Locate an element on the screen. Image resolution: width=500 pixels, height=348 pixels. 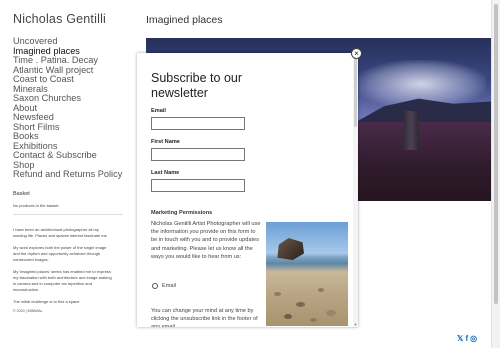
twitter-icon: 𝕏 is located at coordinates (460, 338).